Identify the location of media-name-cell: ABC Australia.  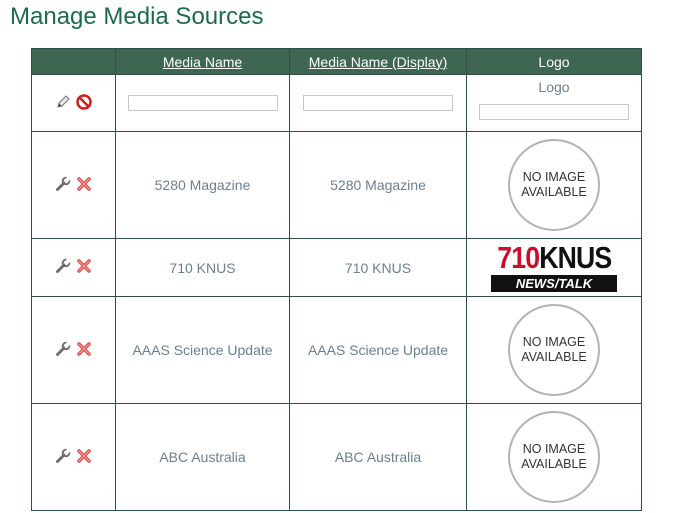
(202, 457).